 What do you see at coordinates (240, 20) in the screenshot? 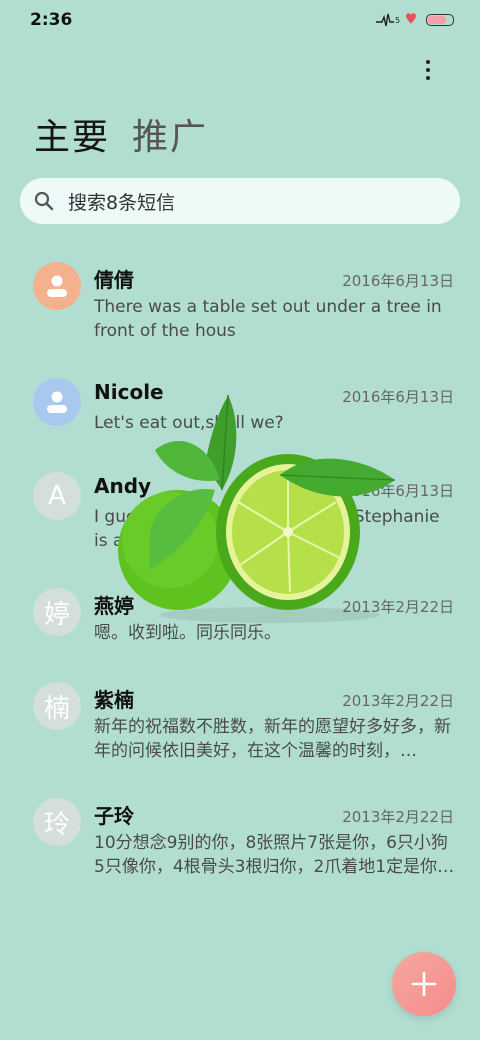
I see `status-bar: 2:36 5` at bounding box center [240, 20].